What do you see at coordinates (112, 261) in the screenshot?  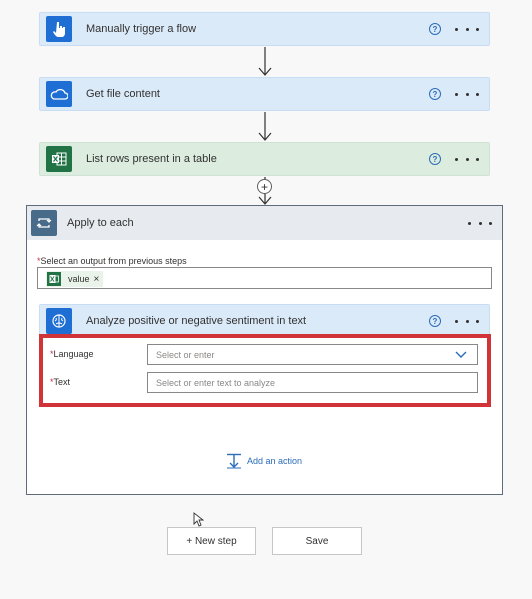 I see `select-output-label: *Select an output from previous steps` at bounding box center [112, 261].